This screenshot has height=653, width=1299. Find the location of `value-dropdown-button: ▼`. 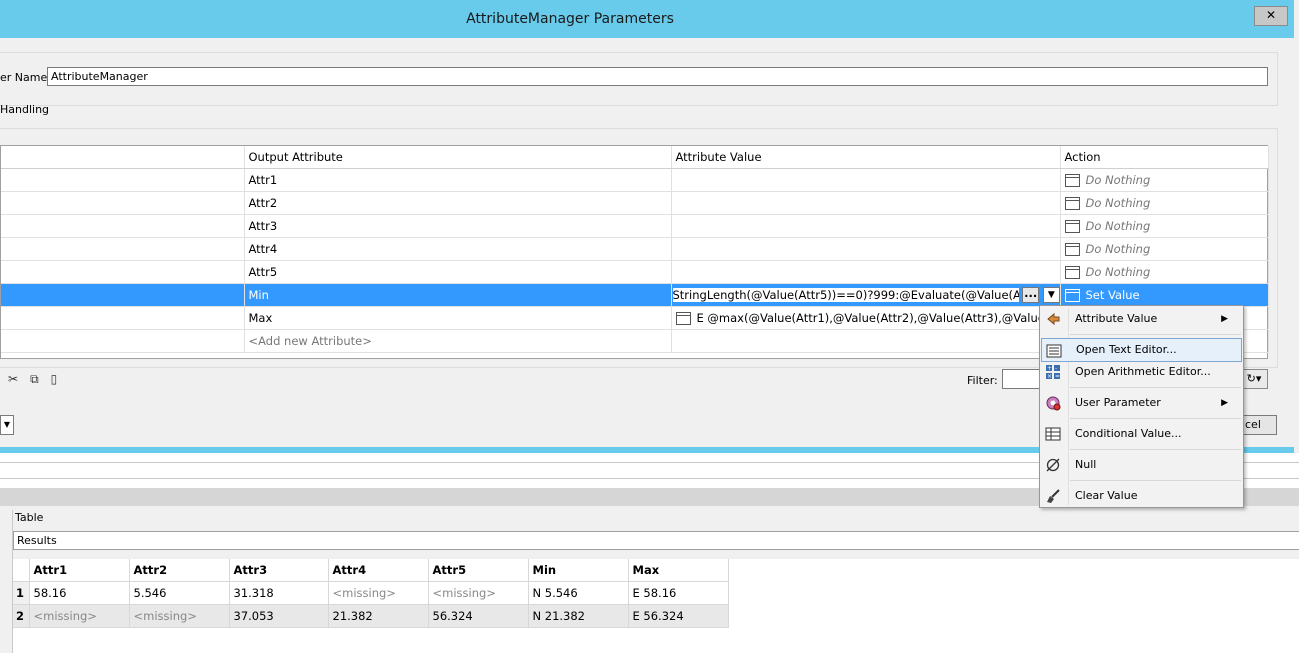

value-dropdown-button: ▼ is located at coordinates (1050, 294).